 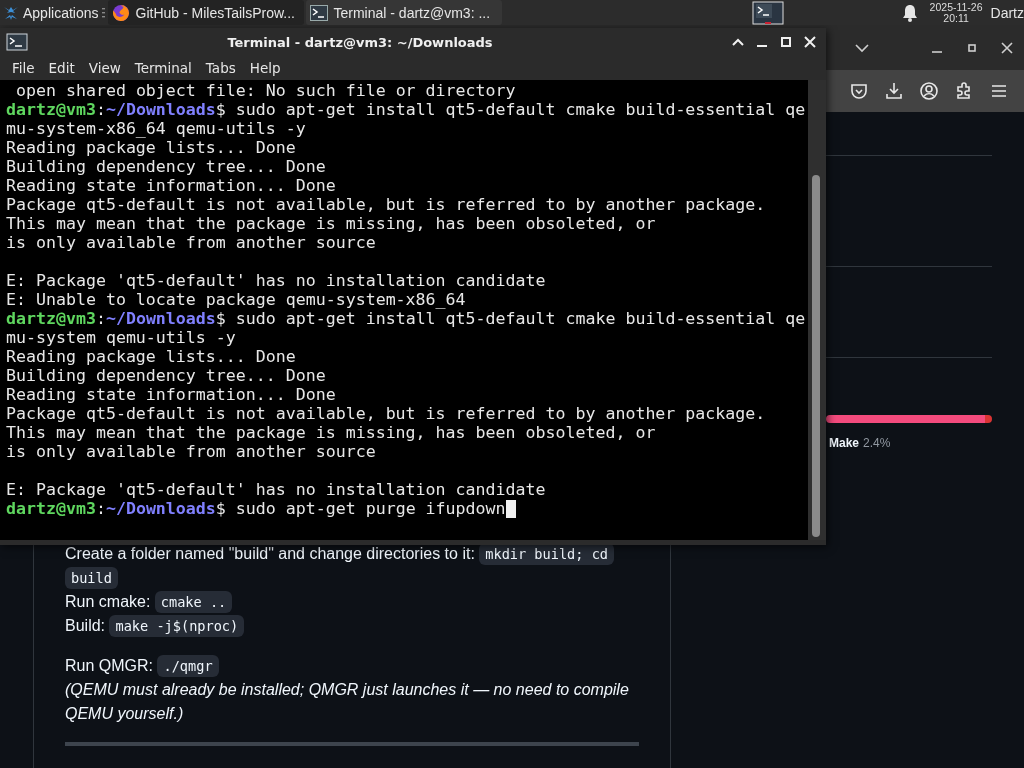 I want to click on puzzle-icon, so click(x=964, y=91).